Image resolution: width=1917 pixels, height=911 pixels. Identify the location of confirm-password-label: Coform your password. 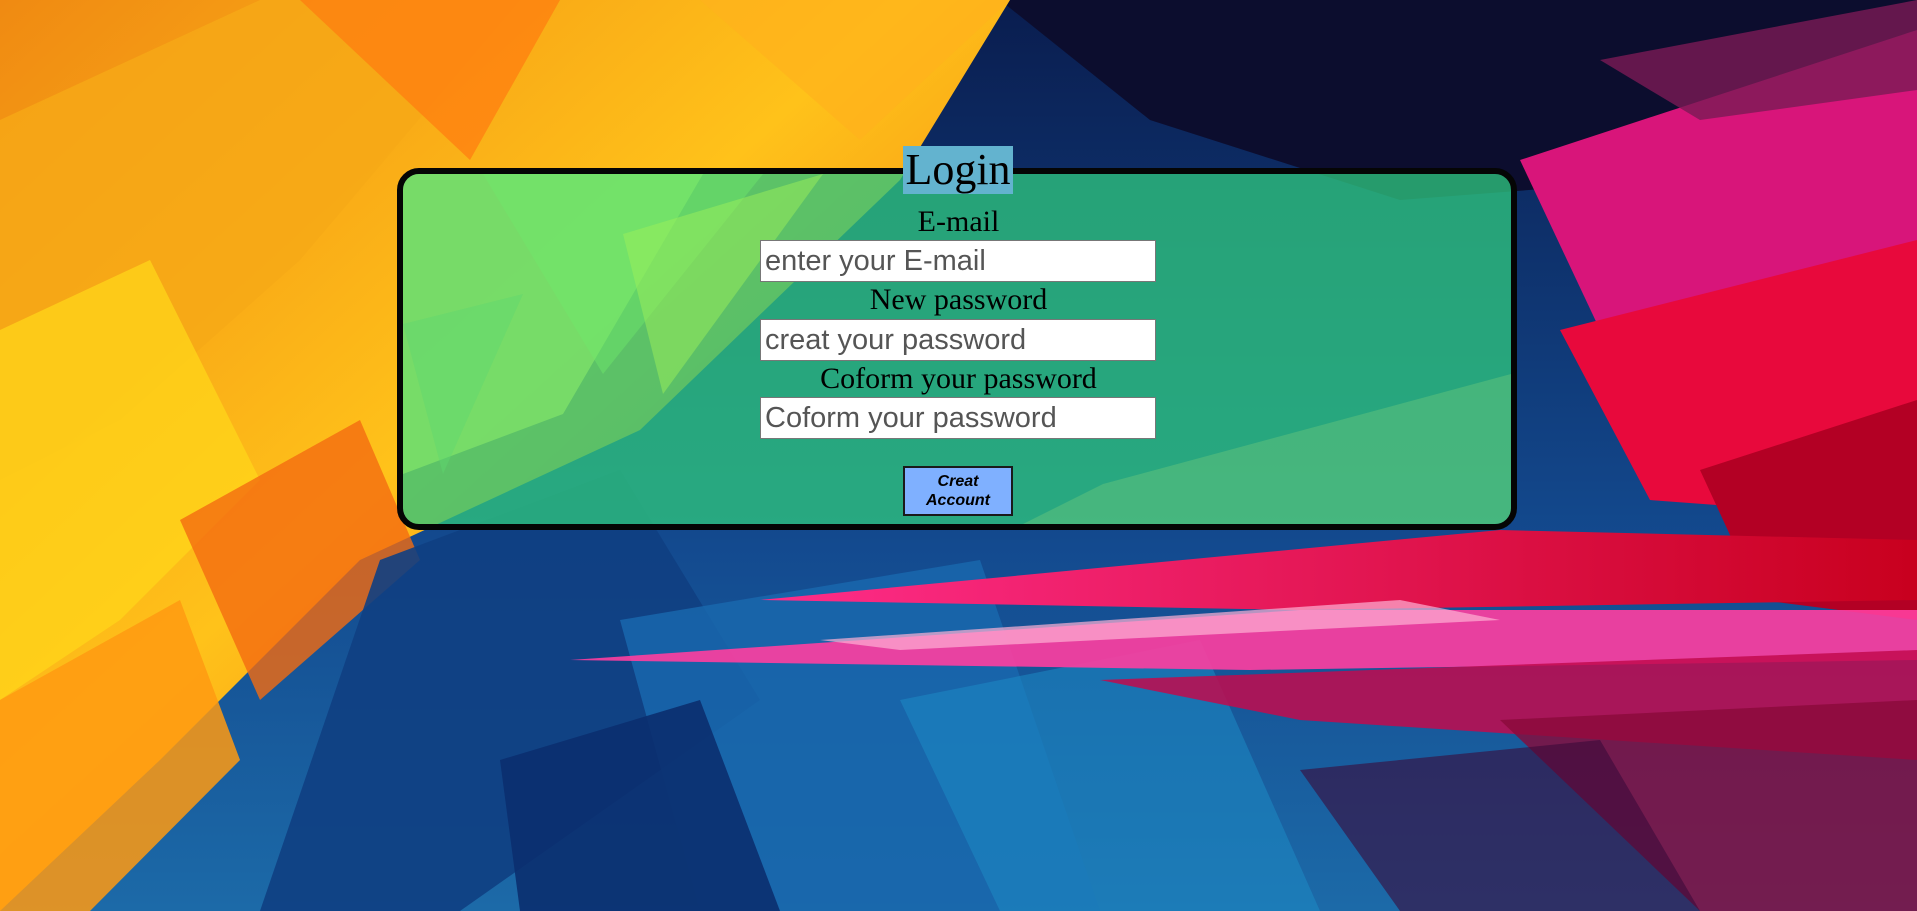
(958, 378).